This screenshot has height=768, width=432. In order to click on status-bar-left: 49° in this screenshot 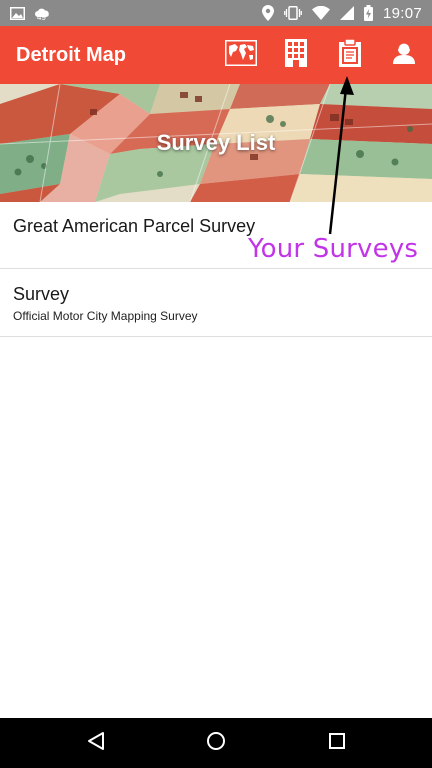, I will do `click(29, 13)`.